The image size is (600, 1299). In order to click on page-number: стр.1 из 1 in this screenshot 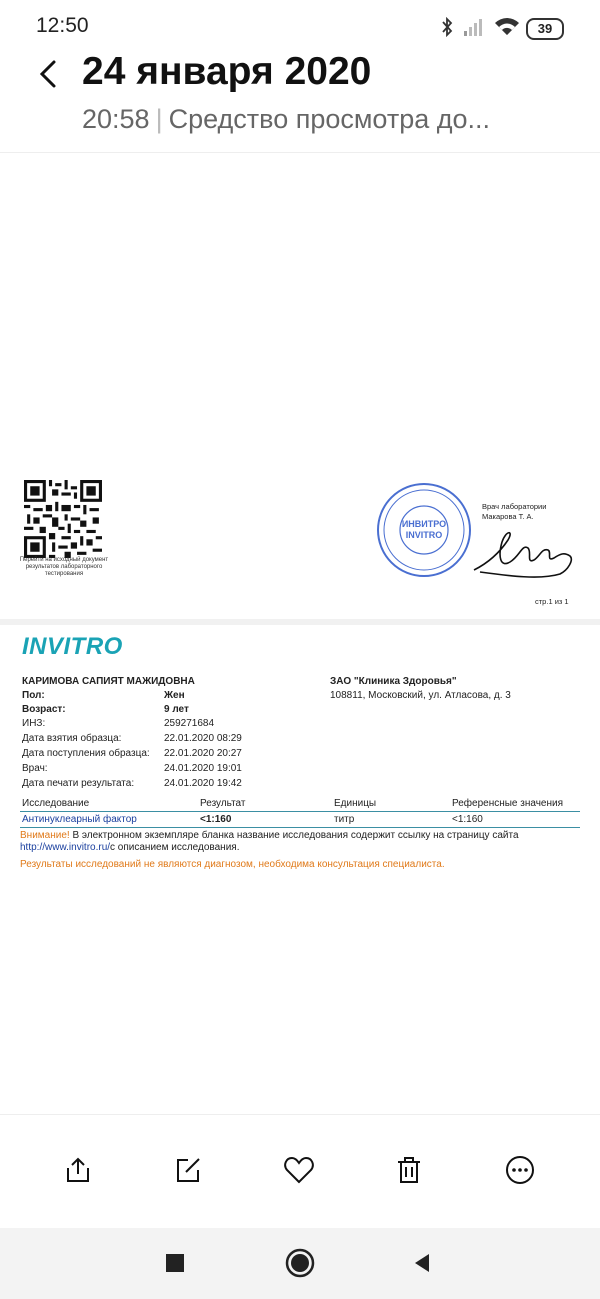, I will do `click(552, 601)`.